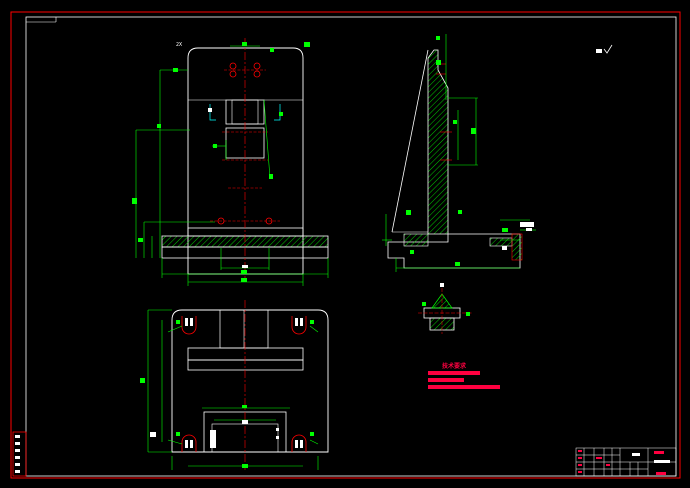 This screenshot has width=690, height=488. I want to click on plan-view, so click(234, 385).